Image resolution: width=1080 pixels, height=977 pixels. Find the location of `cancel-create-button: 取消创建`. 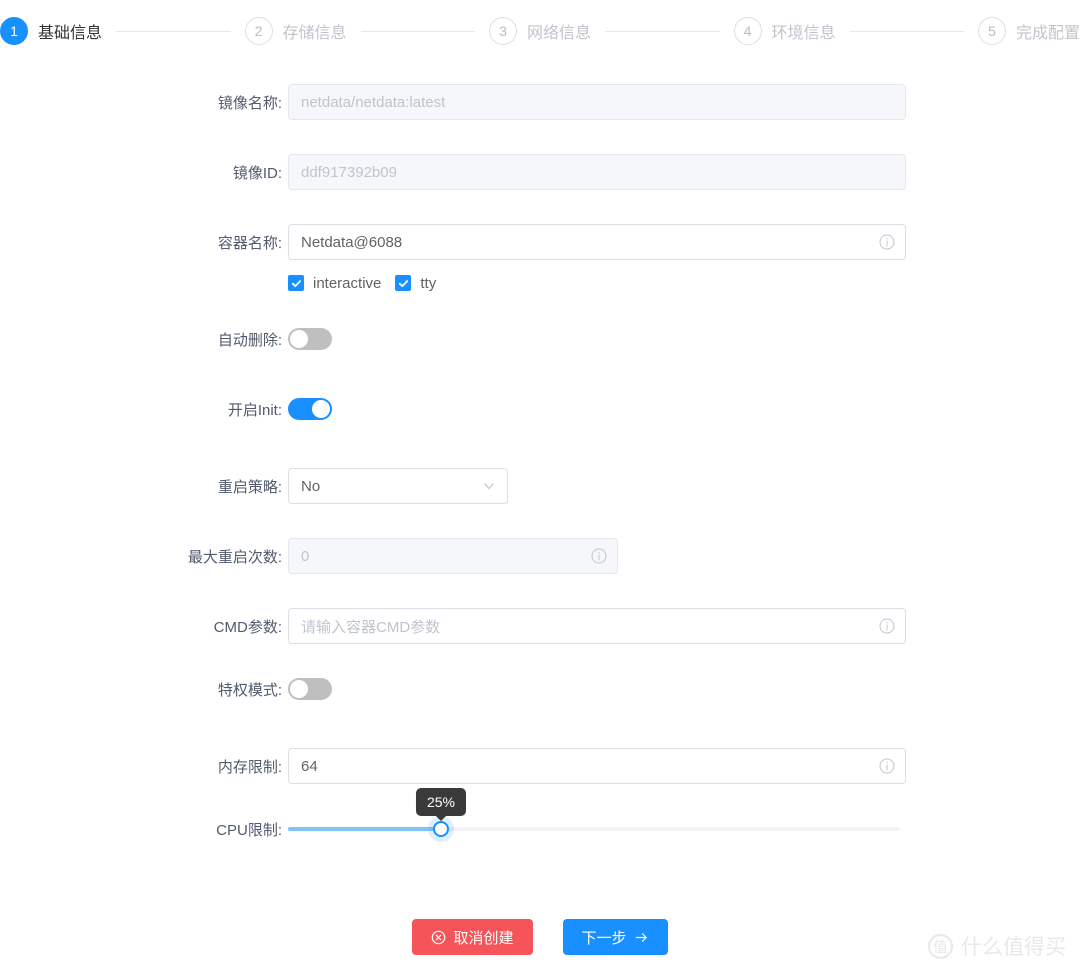

cancel-create-button: 取消创建 is located at coordinates (472, 937).